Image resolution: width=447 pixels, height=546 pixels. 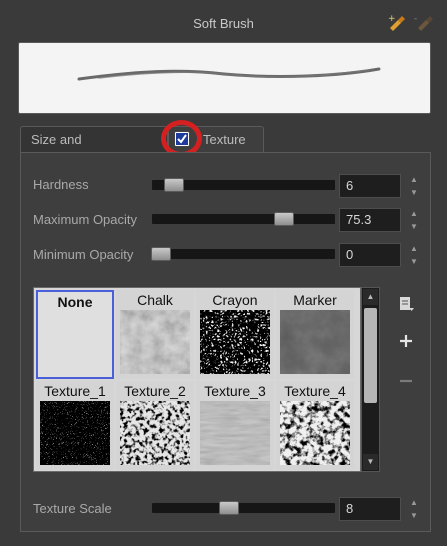 I want to click on brush-stroke-preview, so click(x=224, y=78).